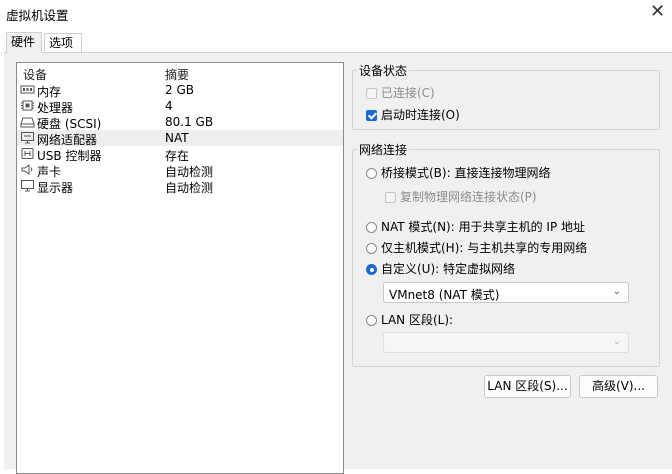  What do you see at coordinates (37, 15) in the screenshot?
I see `window-title: 虚拟机设置` at bounding box center [37, 15].